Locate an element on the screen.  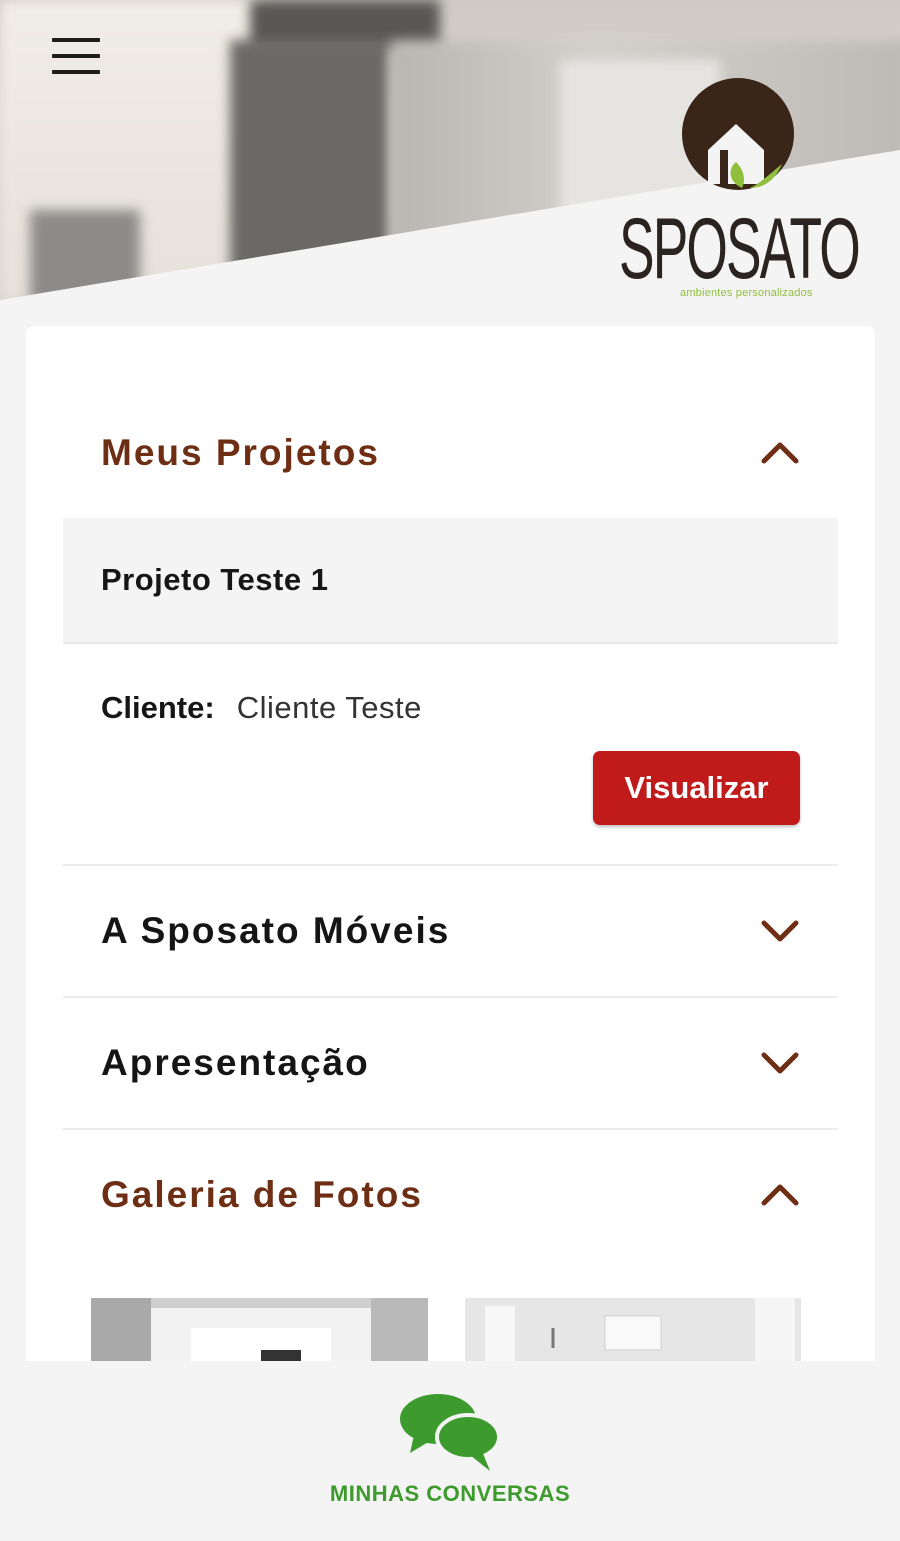
view-project-button: Visualizar is located at coordinates (696, 788).